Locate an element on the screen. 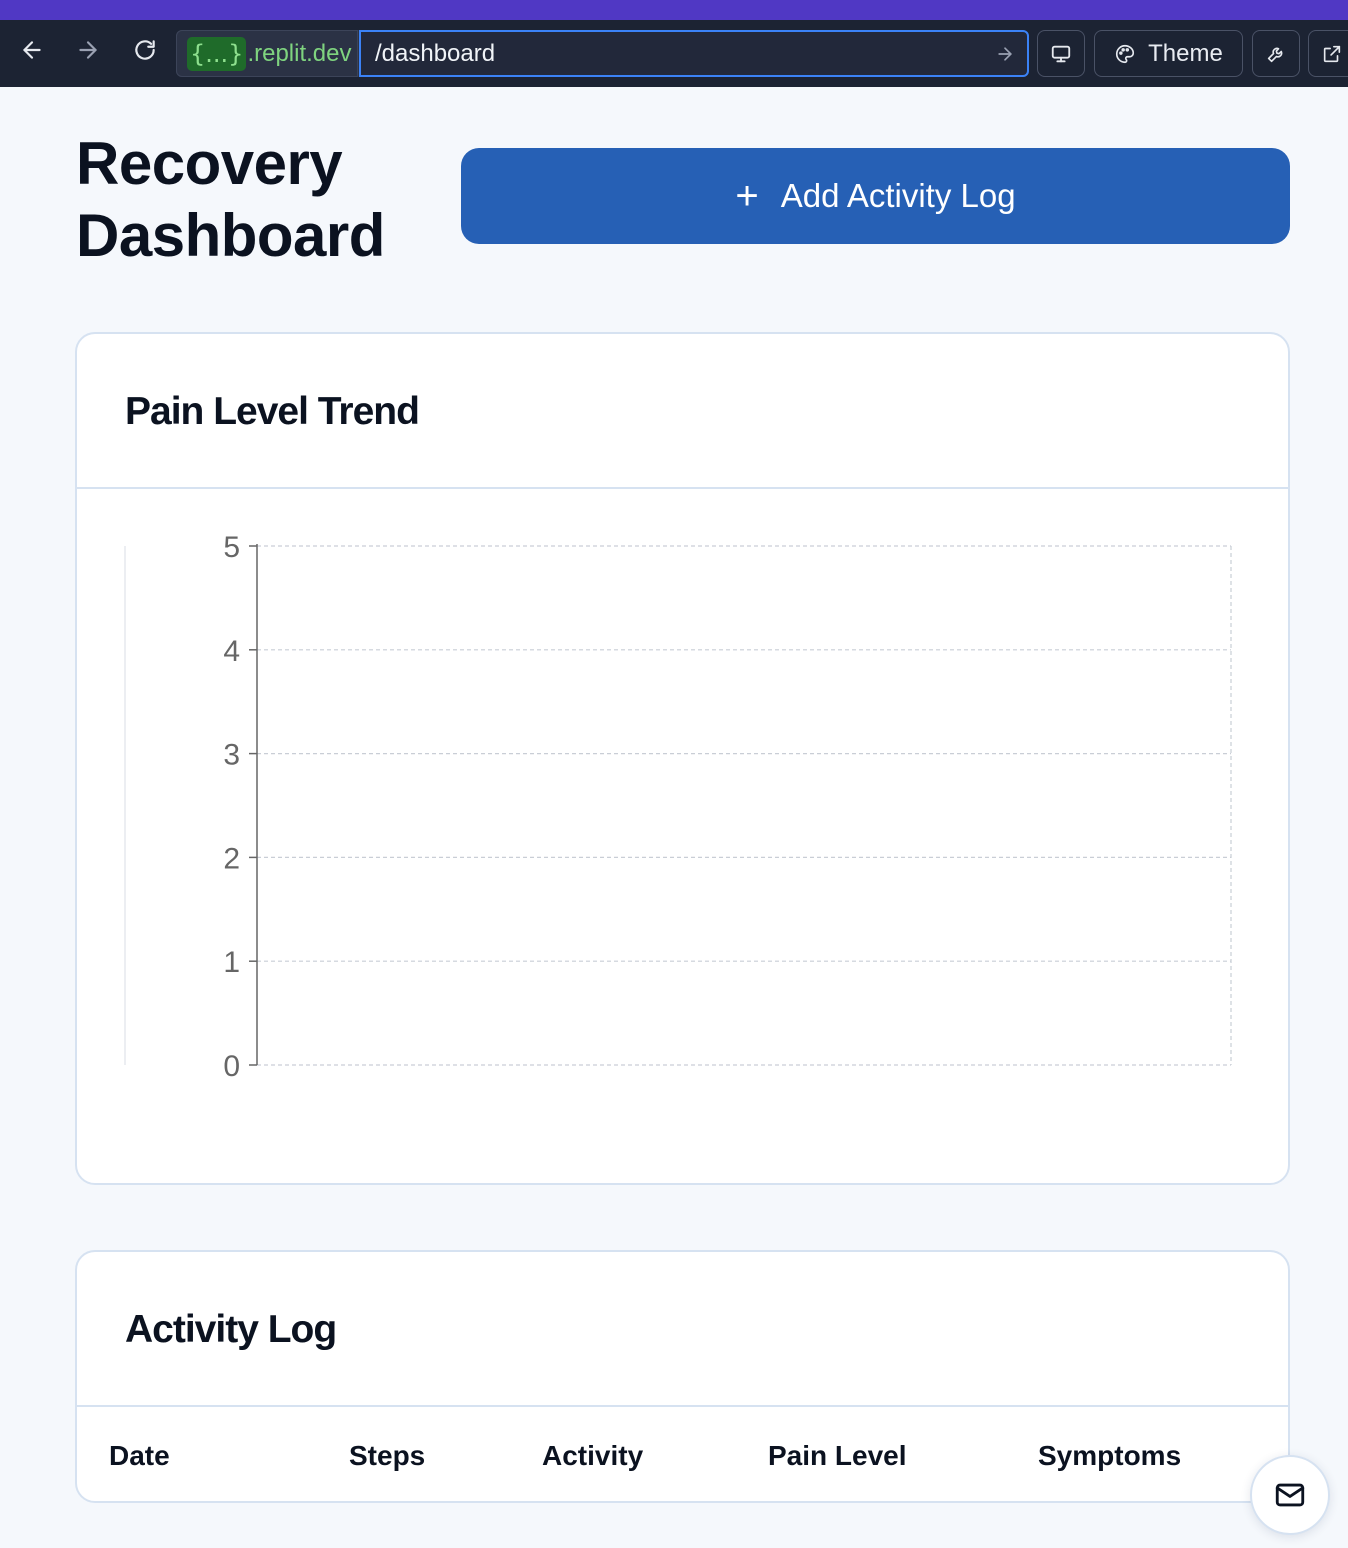 This screenshot has height=1548, width=1348. forward-button is located at coordinates (88, 50).